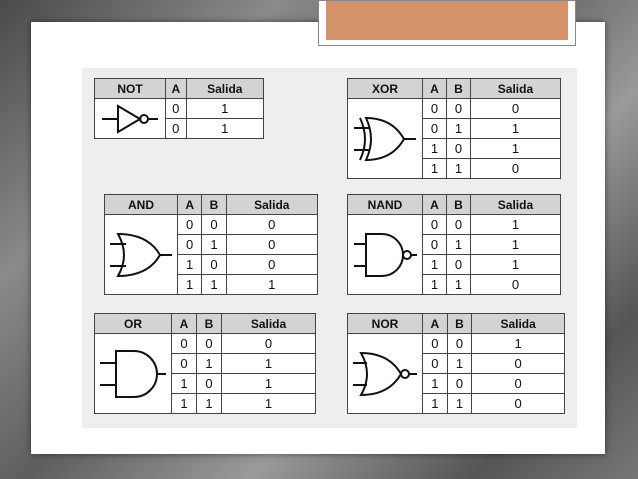  I want to click on nand-table: NAND A B Salida 0 0 1 0 1 1 1 0 1 1 1 0, so click(454, 244).